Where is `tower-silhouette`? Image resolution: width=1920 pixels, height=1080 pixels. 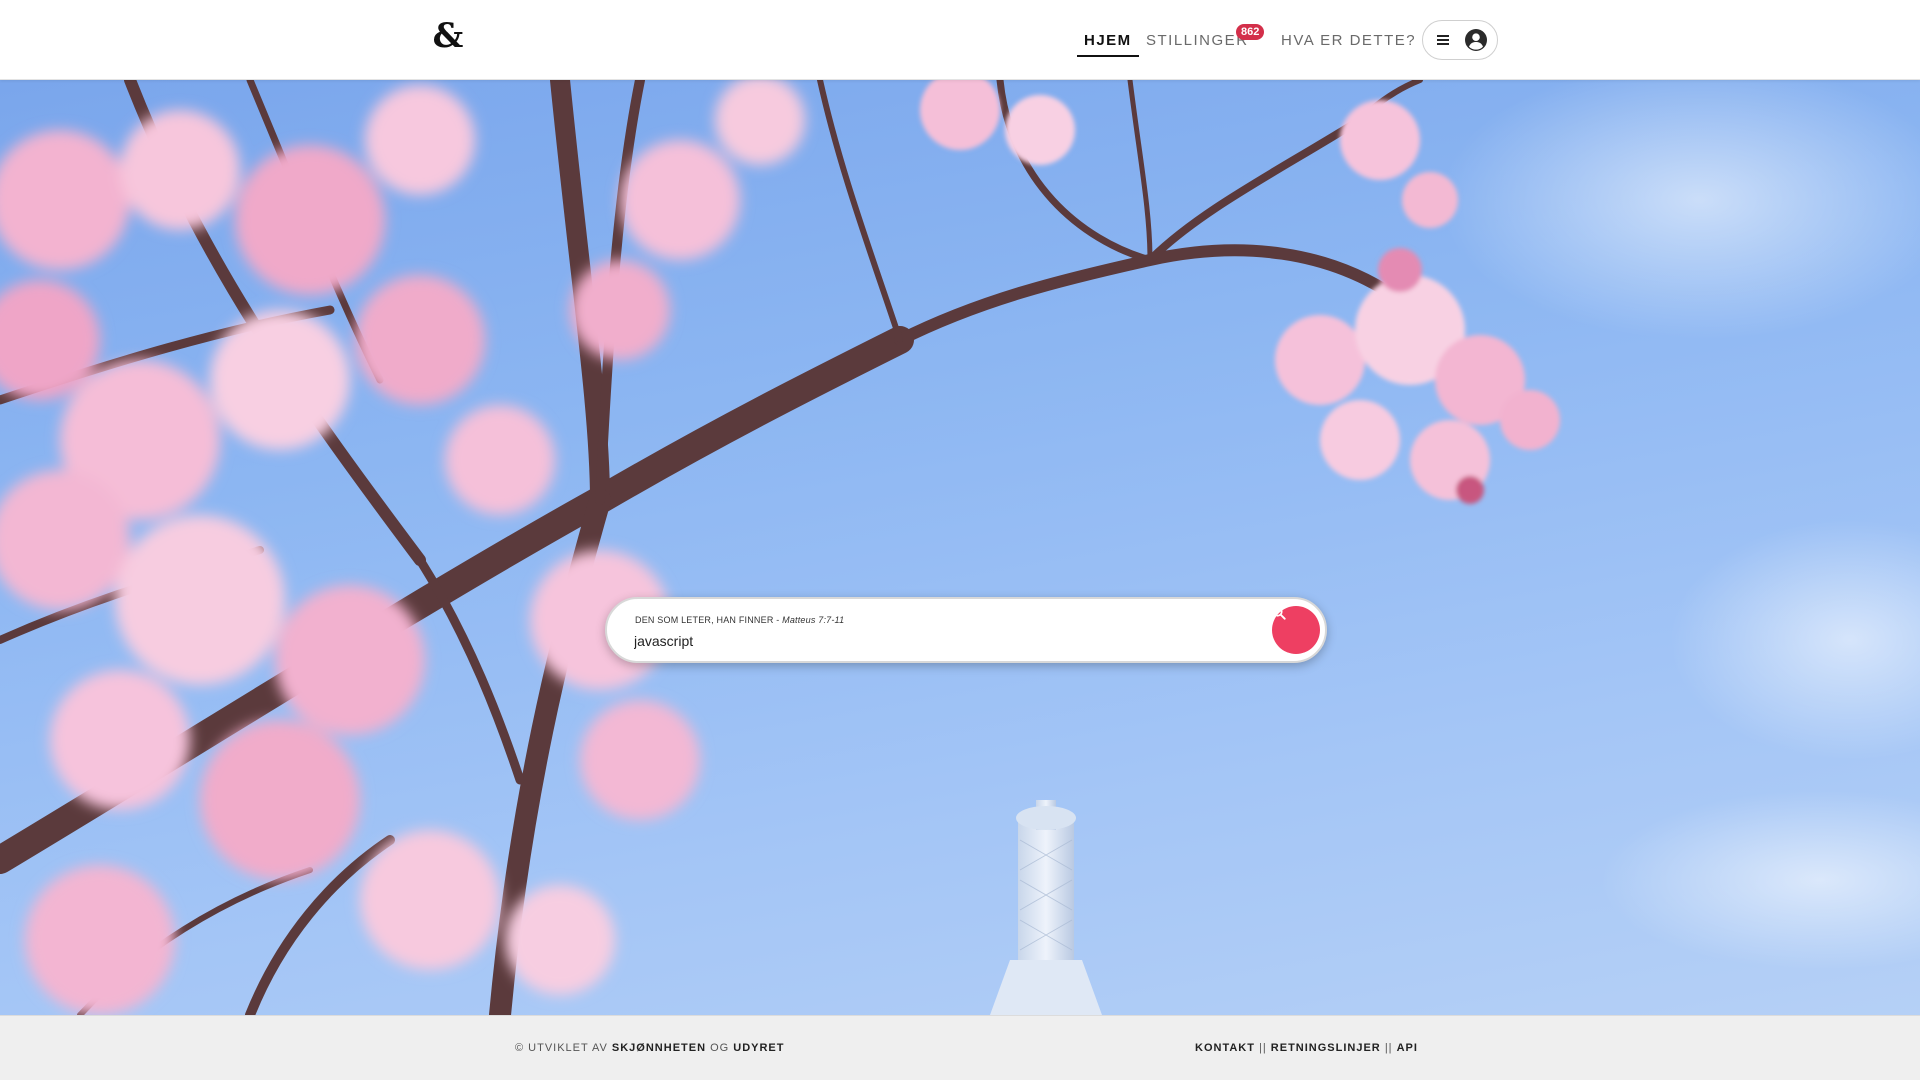
tower-silhouette is located at coordinates (1046, 907).